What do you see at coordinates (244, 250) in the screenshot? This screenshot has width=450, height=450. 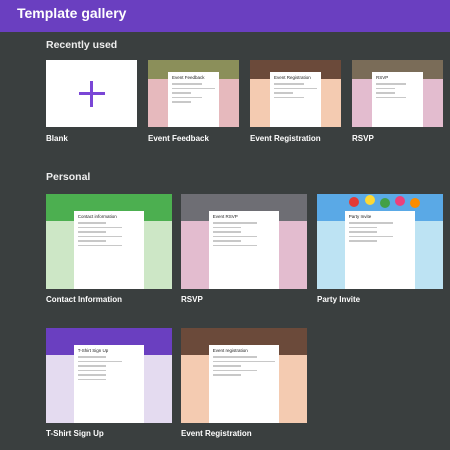 I see `form-preview: Event RSVP` at bounding box center [244, 250].